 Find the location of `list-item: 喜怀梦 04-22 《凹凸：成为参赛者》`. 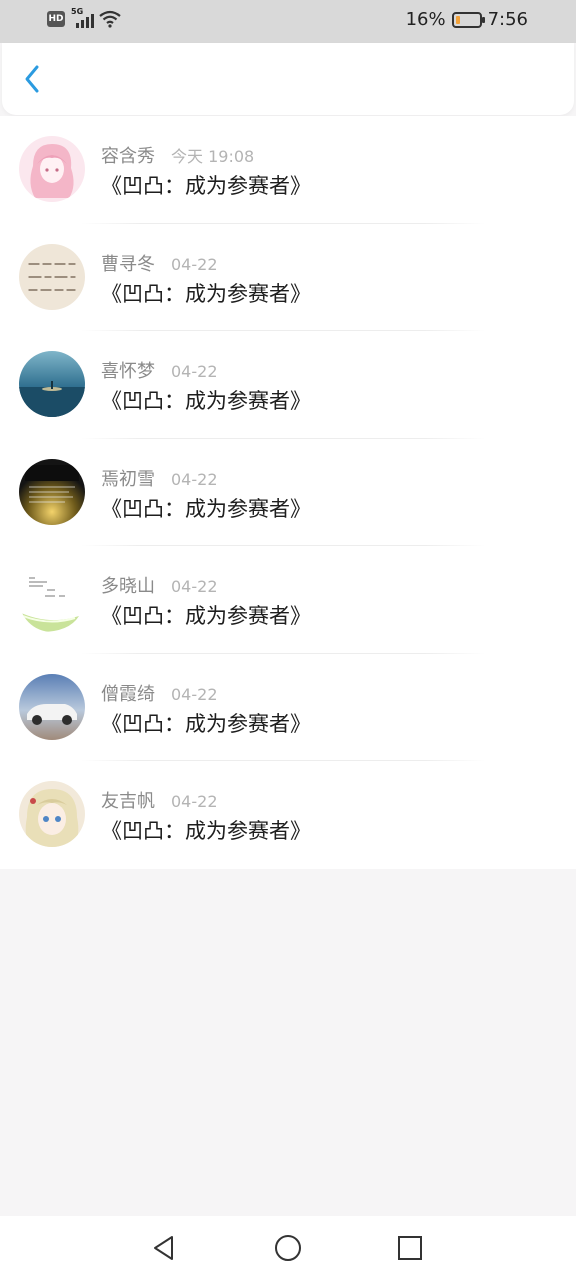

list-item: 喜怀梦 04-22 《凹凸：成为参赛者》 is located at coordinates (288, 385).